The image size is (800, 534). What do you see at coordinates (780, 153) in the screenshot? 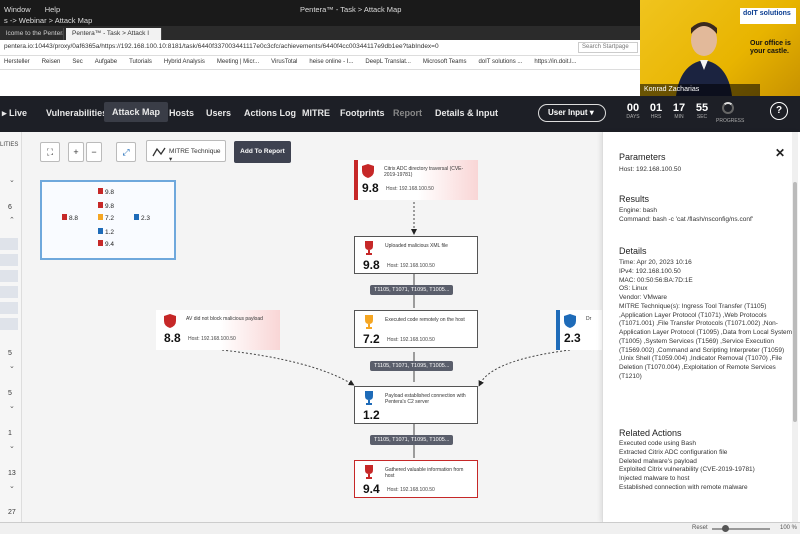
I see `close-icon: ✕` at bounding box center [780, 153].